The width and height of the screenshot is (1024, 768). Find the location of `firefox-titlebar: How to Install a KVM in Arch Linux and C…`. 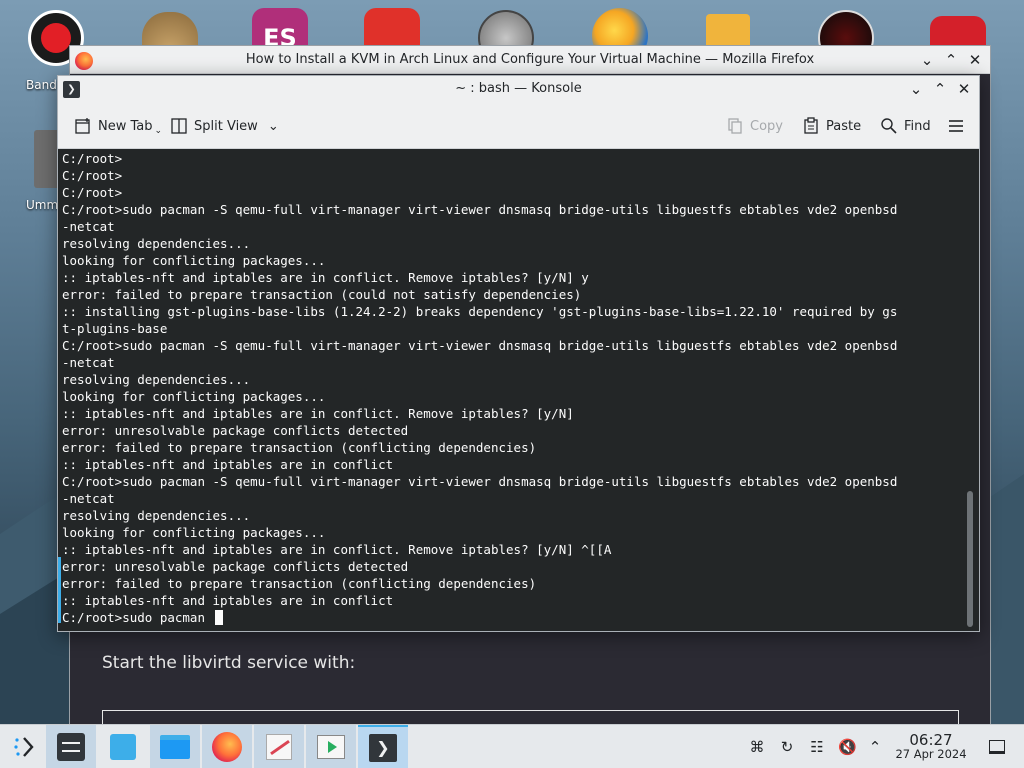

firefox-titlebar: How to Install a KVM in Arch Linux and C… is located at coordinates (530, 60).